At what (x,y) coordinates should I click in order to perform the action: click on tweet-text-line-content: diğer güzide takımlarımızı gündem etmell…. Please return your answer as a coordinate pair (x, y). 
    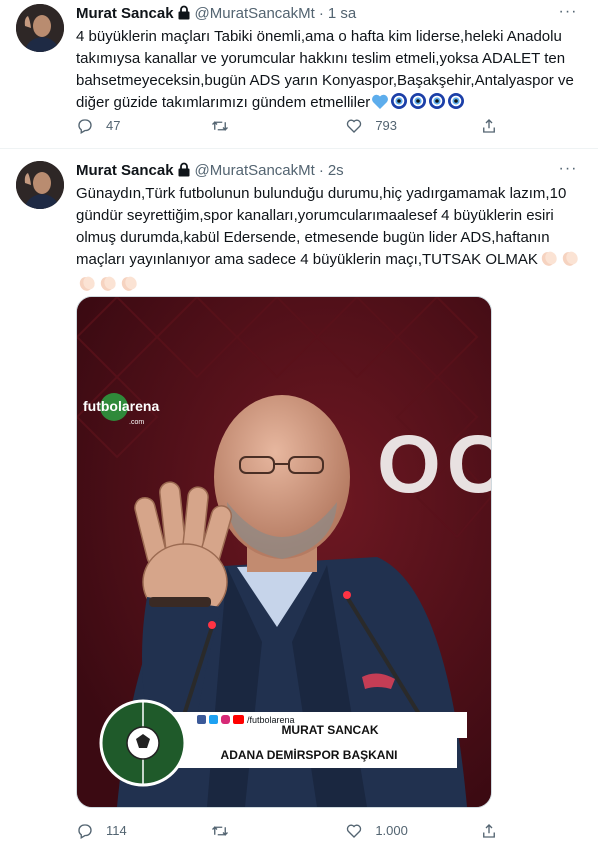
    Looking at the image, I should click on (223, 102).